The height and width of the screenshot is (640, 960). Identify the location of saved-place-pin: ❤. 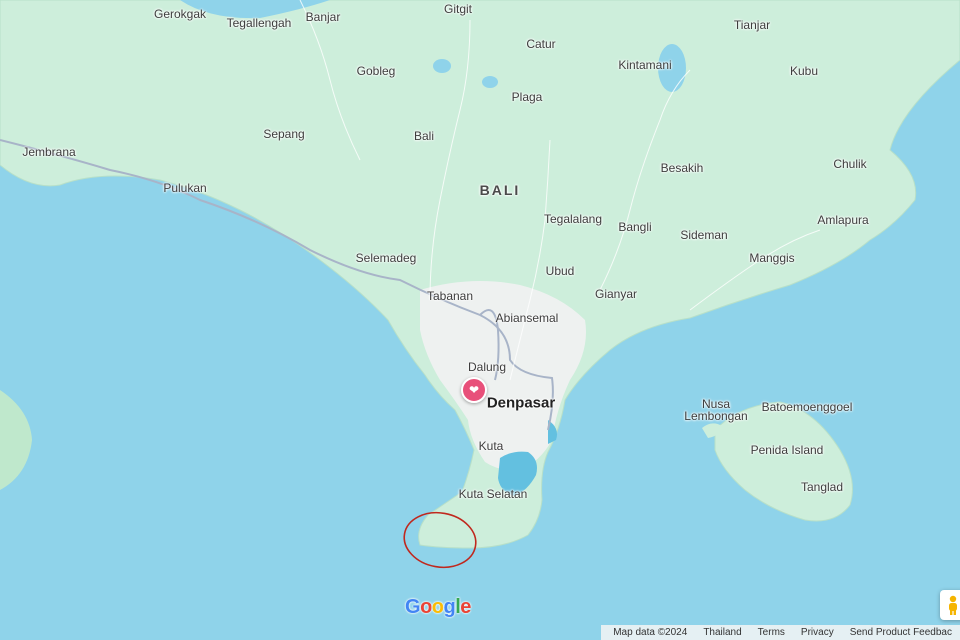
(474, 390).